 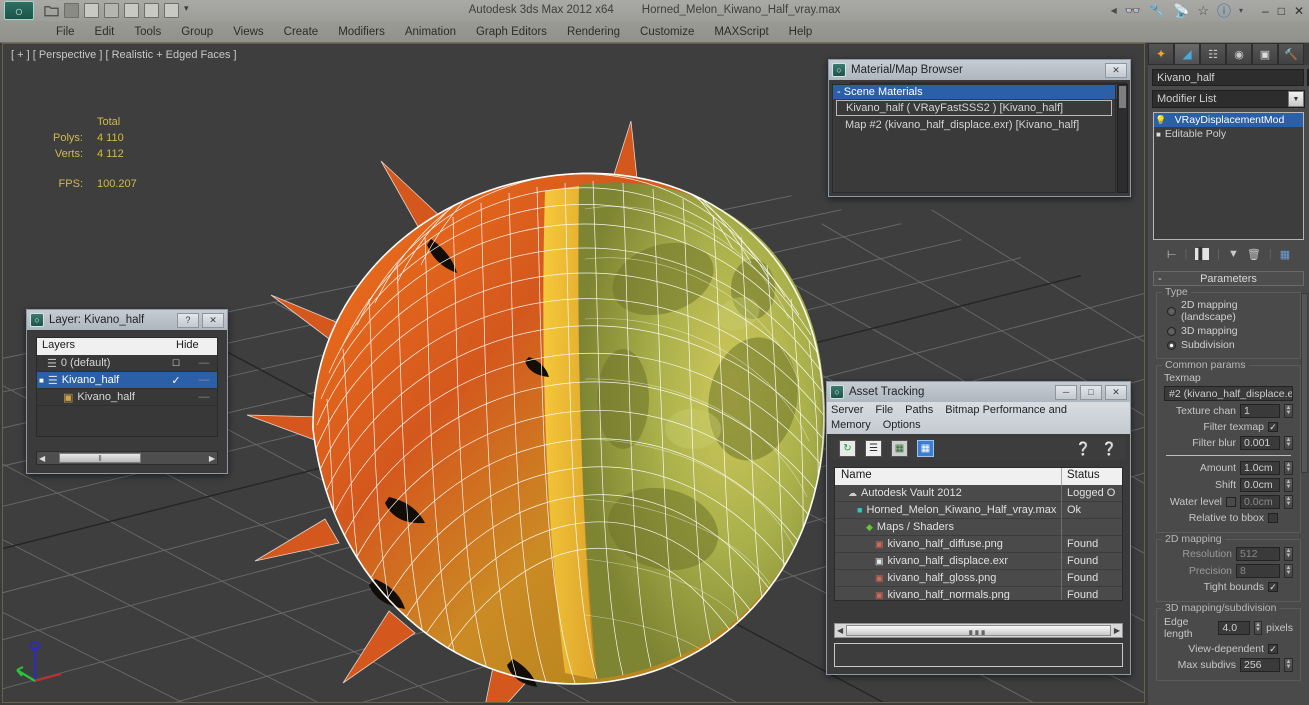 I want to click on layer-dialog-titlebar: ○ Layer: Kivano_half ? ✕, so click(x=127, y=320).